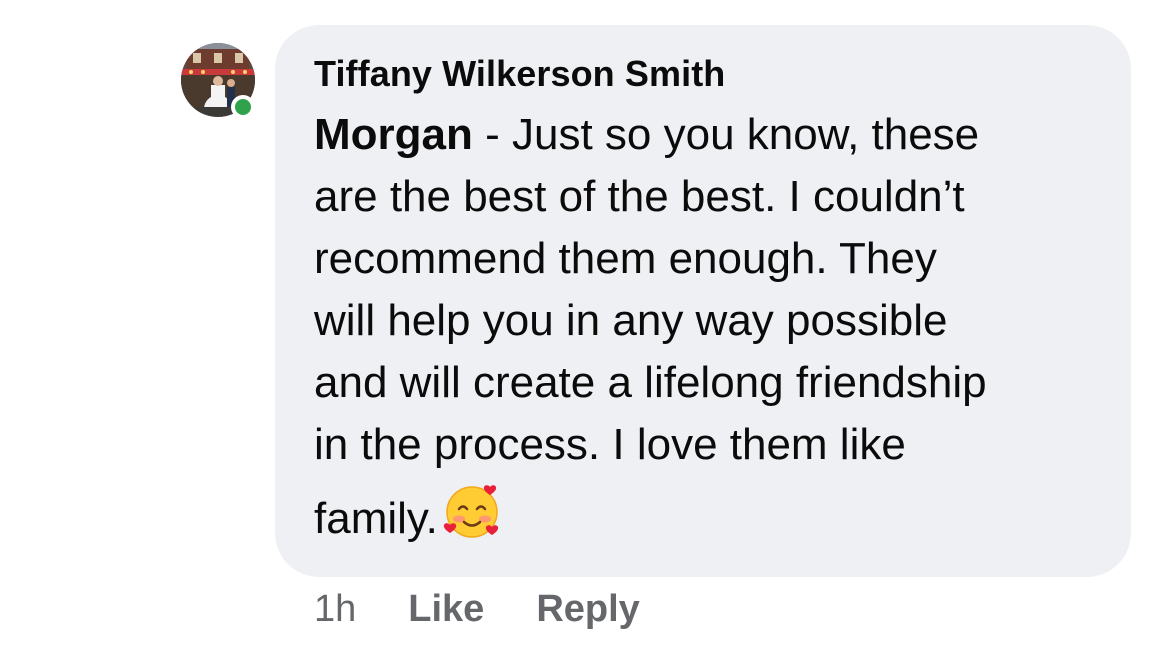 The height and width of the screenshot is (672, 1169). What do you see at coordinates (650, 382) in the screenshot?
I see `comment-text-line: and will create a lifelong friendship` at bounding box center [650, 382].